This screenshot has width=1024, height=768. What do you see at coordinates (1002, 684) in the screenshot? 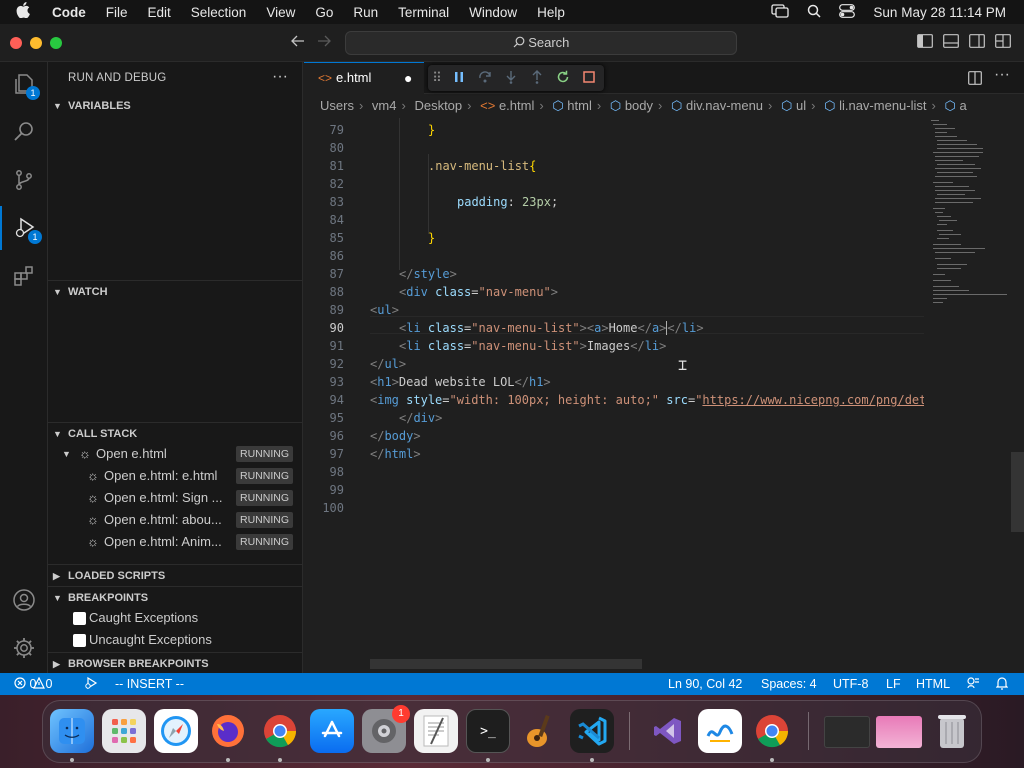
I see `notifications-bell-icon` at bounding box center [1002, 684].